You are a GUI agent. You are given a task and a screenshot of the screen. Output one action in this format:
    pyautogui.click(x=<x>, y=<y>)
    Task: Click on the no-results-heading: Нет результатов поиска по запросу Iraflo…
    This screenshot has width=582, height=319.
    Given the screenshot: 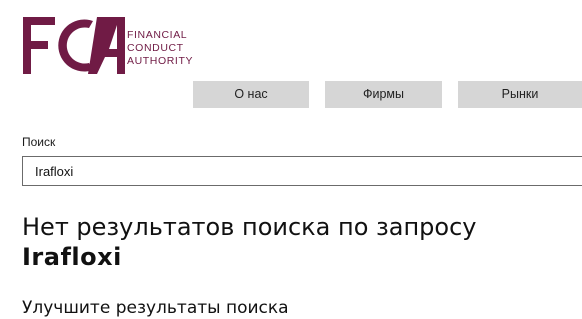 What is the action you would take?
    pyautogui.click(x=249, y=242)
    